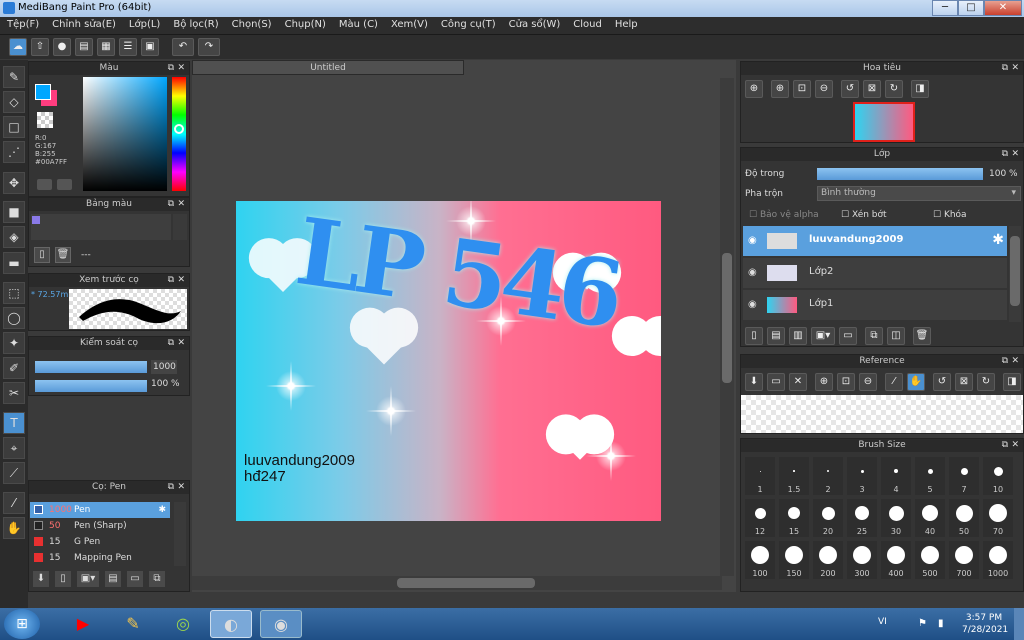 The width and height of the screenshot is (1024, 640). Describe the element at coordinates (922, 623) in the screenshot. I see `flag-icon: ⚑` at that location.